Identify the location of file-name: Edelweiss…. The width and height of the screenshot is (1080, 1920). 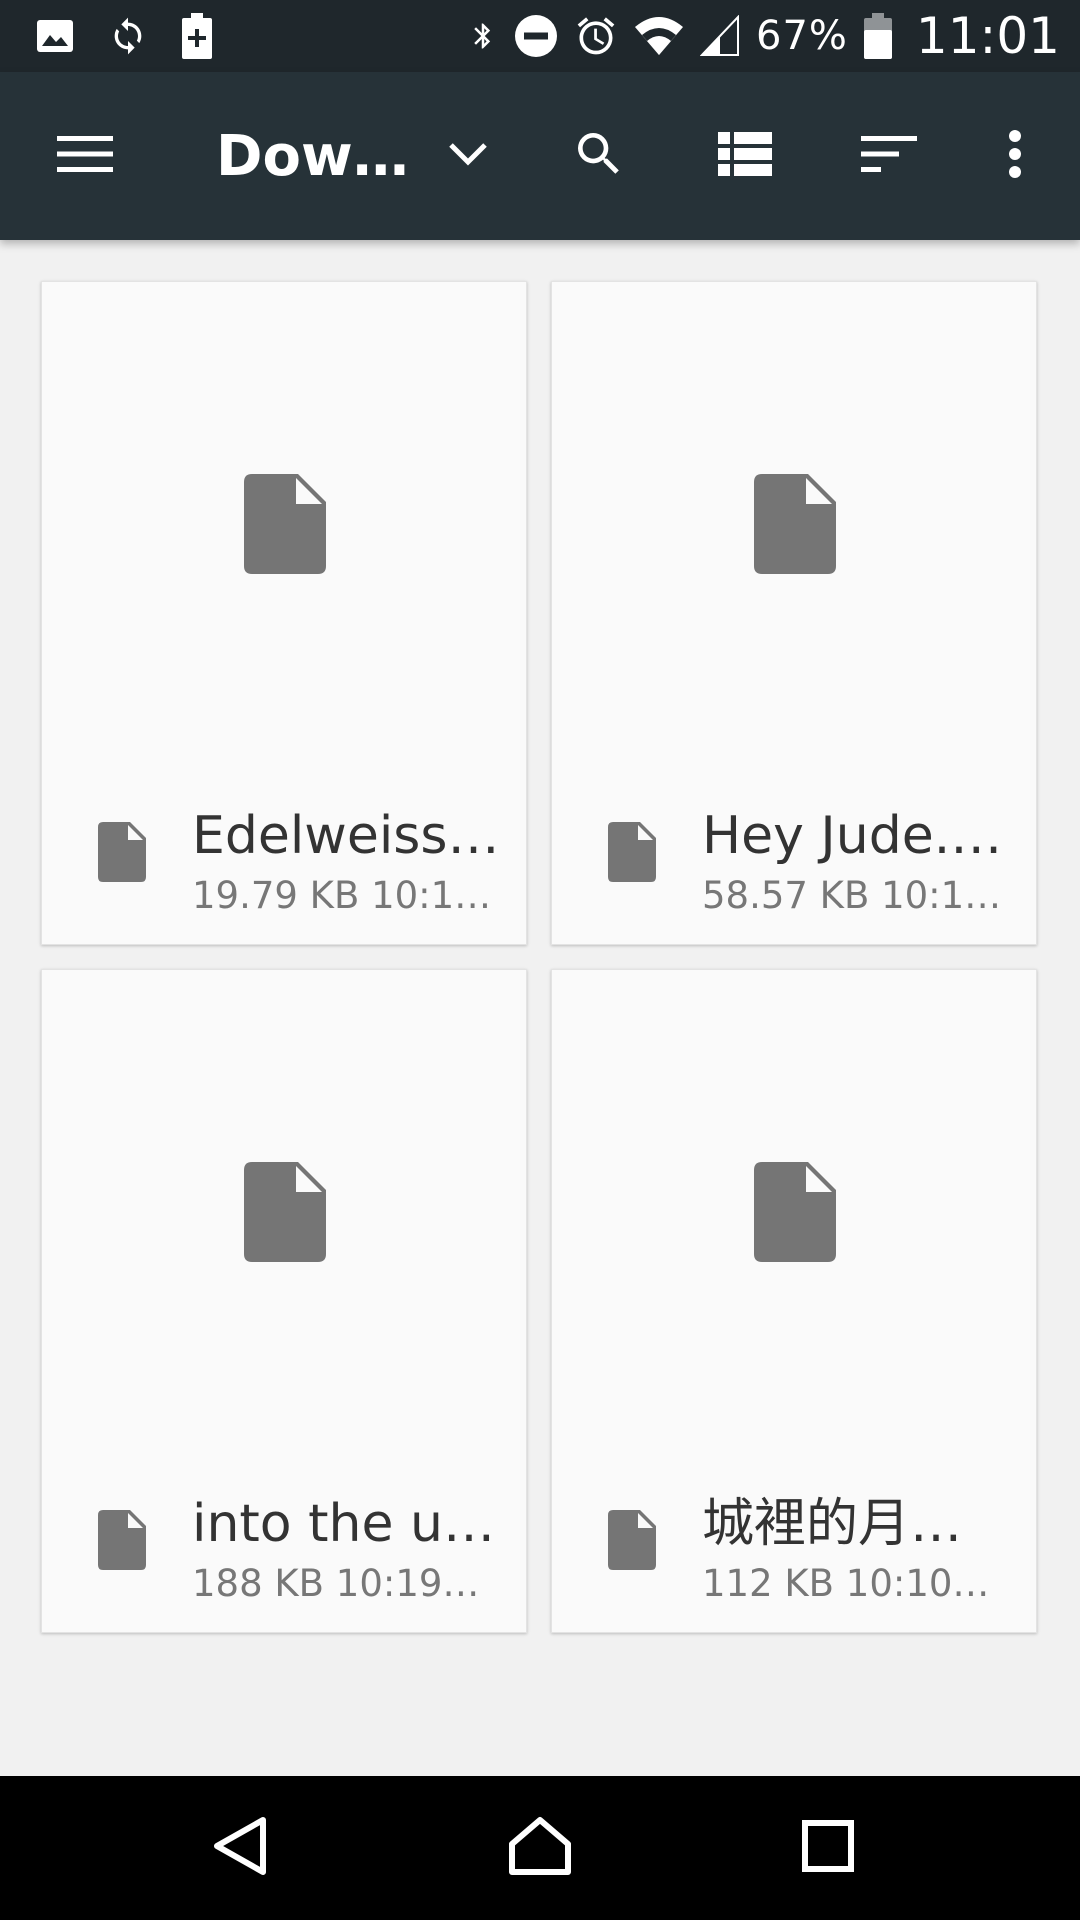
(346, 836).